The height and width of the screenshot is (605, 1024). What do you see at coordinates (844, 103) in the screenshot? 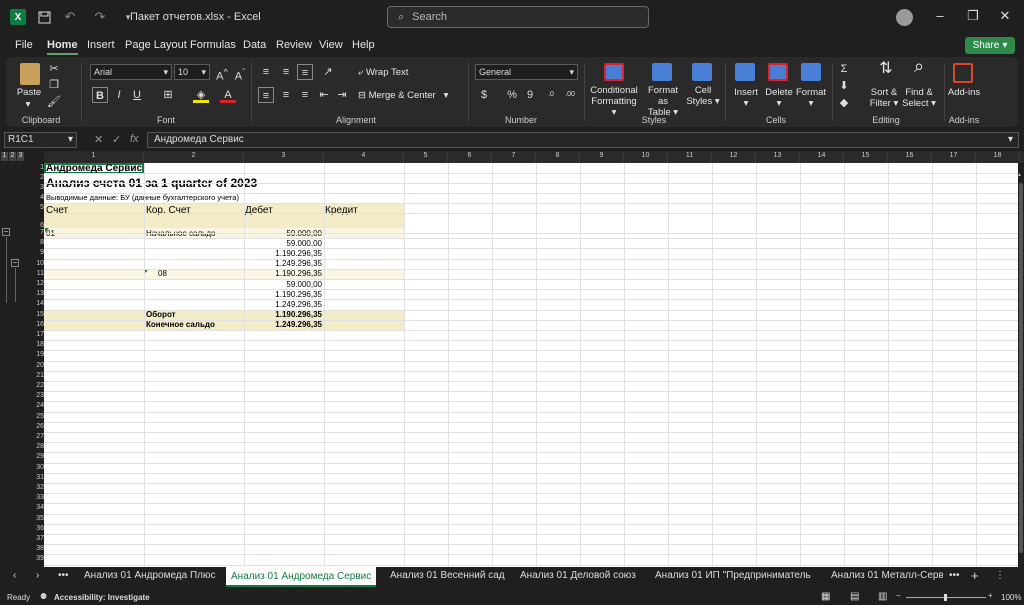
I see `clear-icon: ◆` at bounding box center [844, 103].